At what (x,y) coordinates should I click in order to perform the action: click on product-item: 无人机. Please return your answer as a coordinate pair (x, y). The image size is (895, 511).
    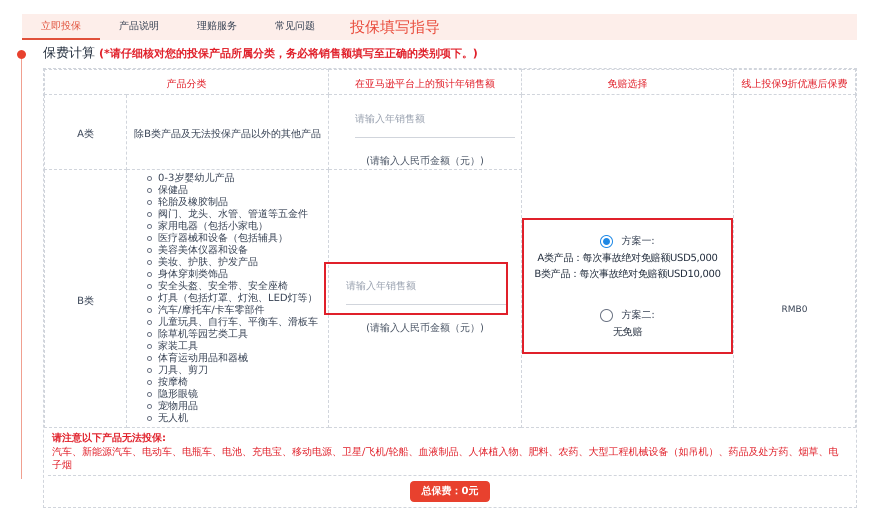
    Looking at the image, I should click on (173, 418).